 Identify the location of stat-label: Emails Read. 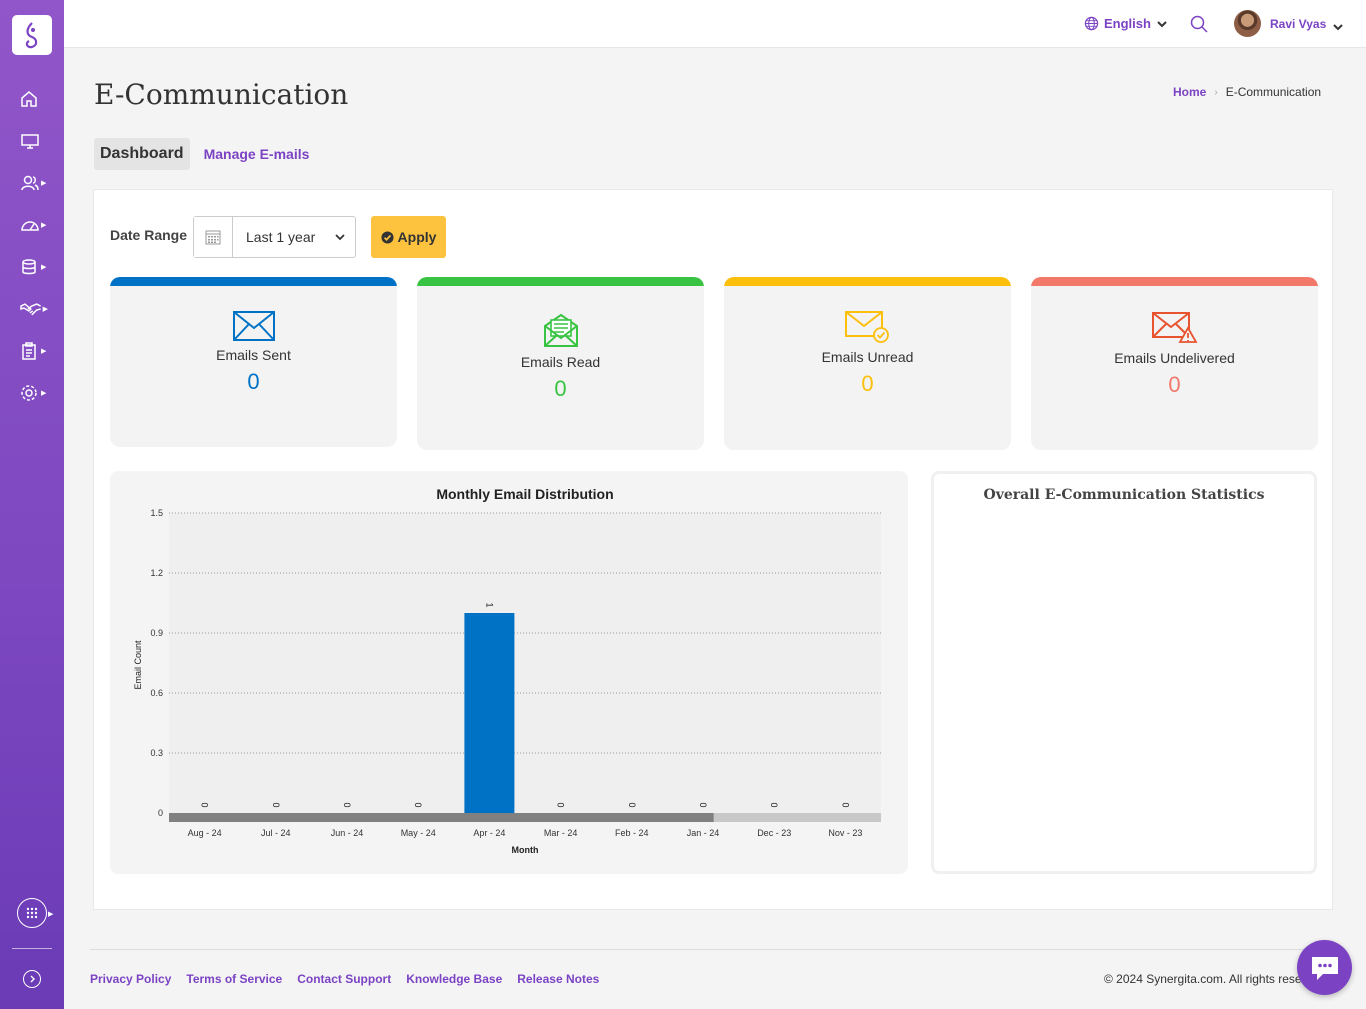
(560, 362).